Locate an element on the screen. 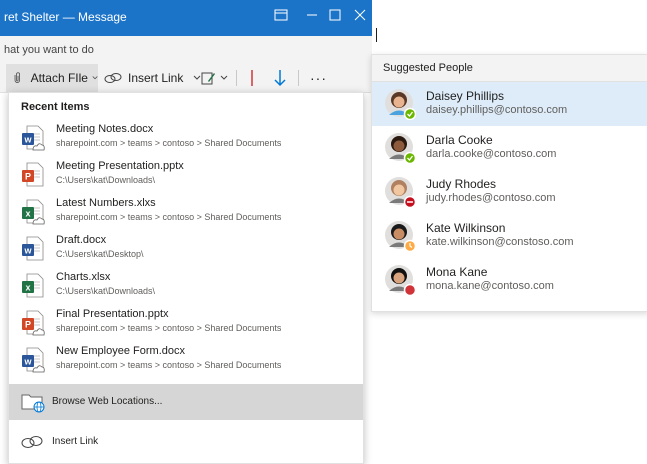 The image size is (647, 464). restore-ribbon-button is located at coordinates (281, 16).